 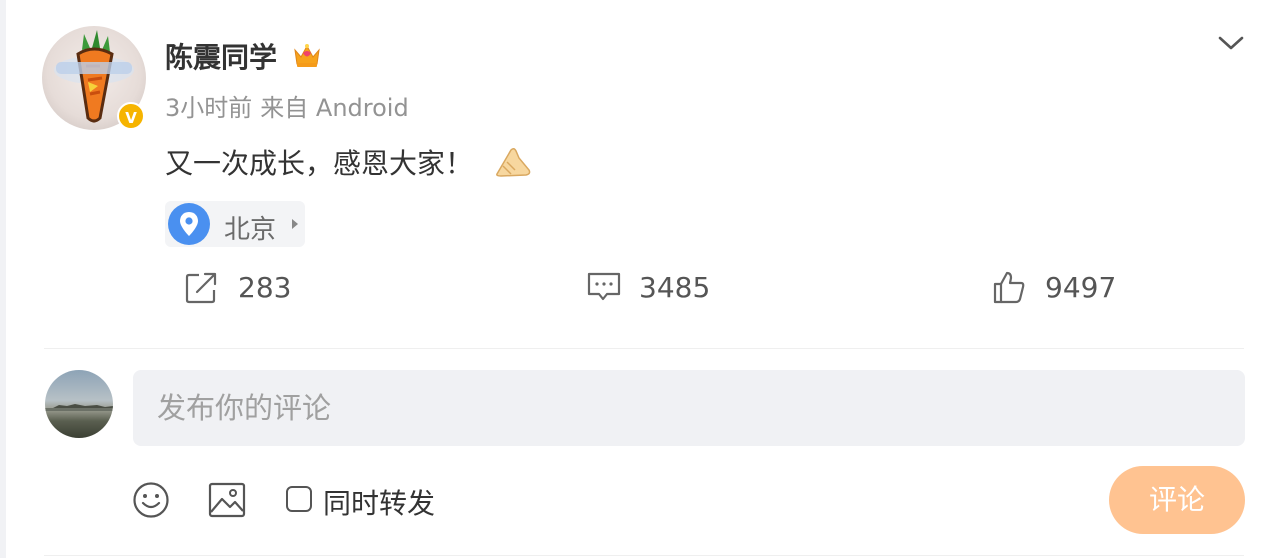 What do you see at coordinates (689, 408) in the screenshot?
I see `comment-input` at bounding box center [689, 408].